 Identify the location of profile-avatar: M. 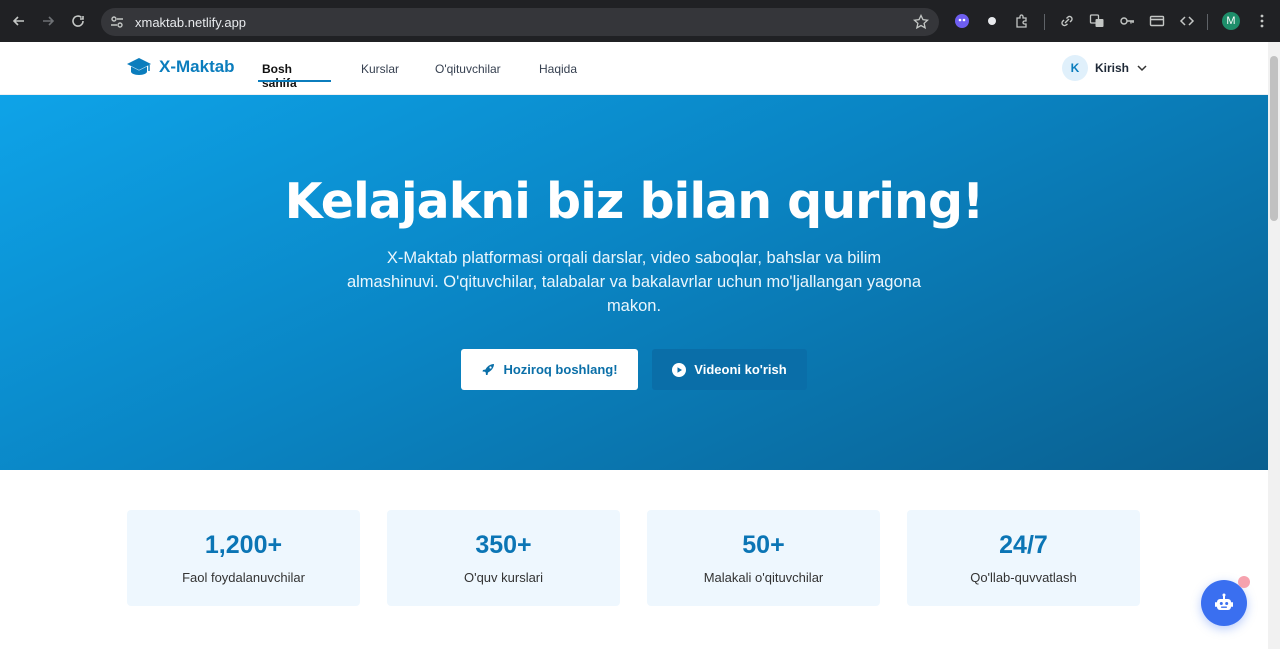
(1231, 21).